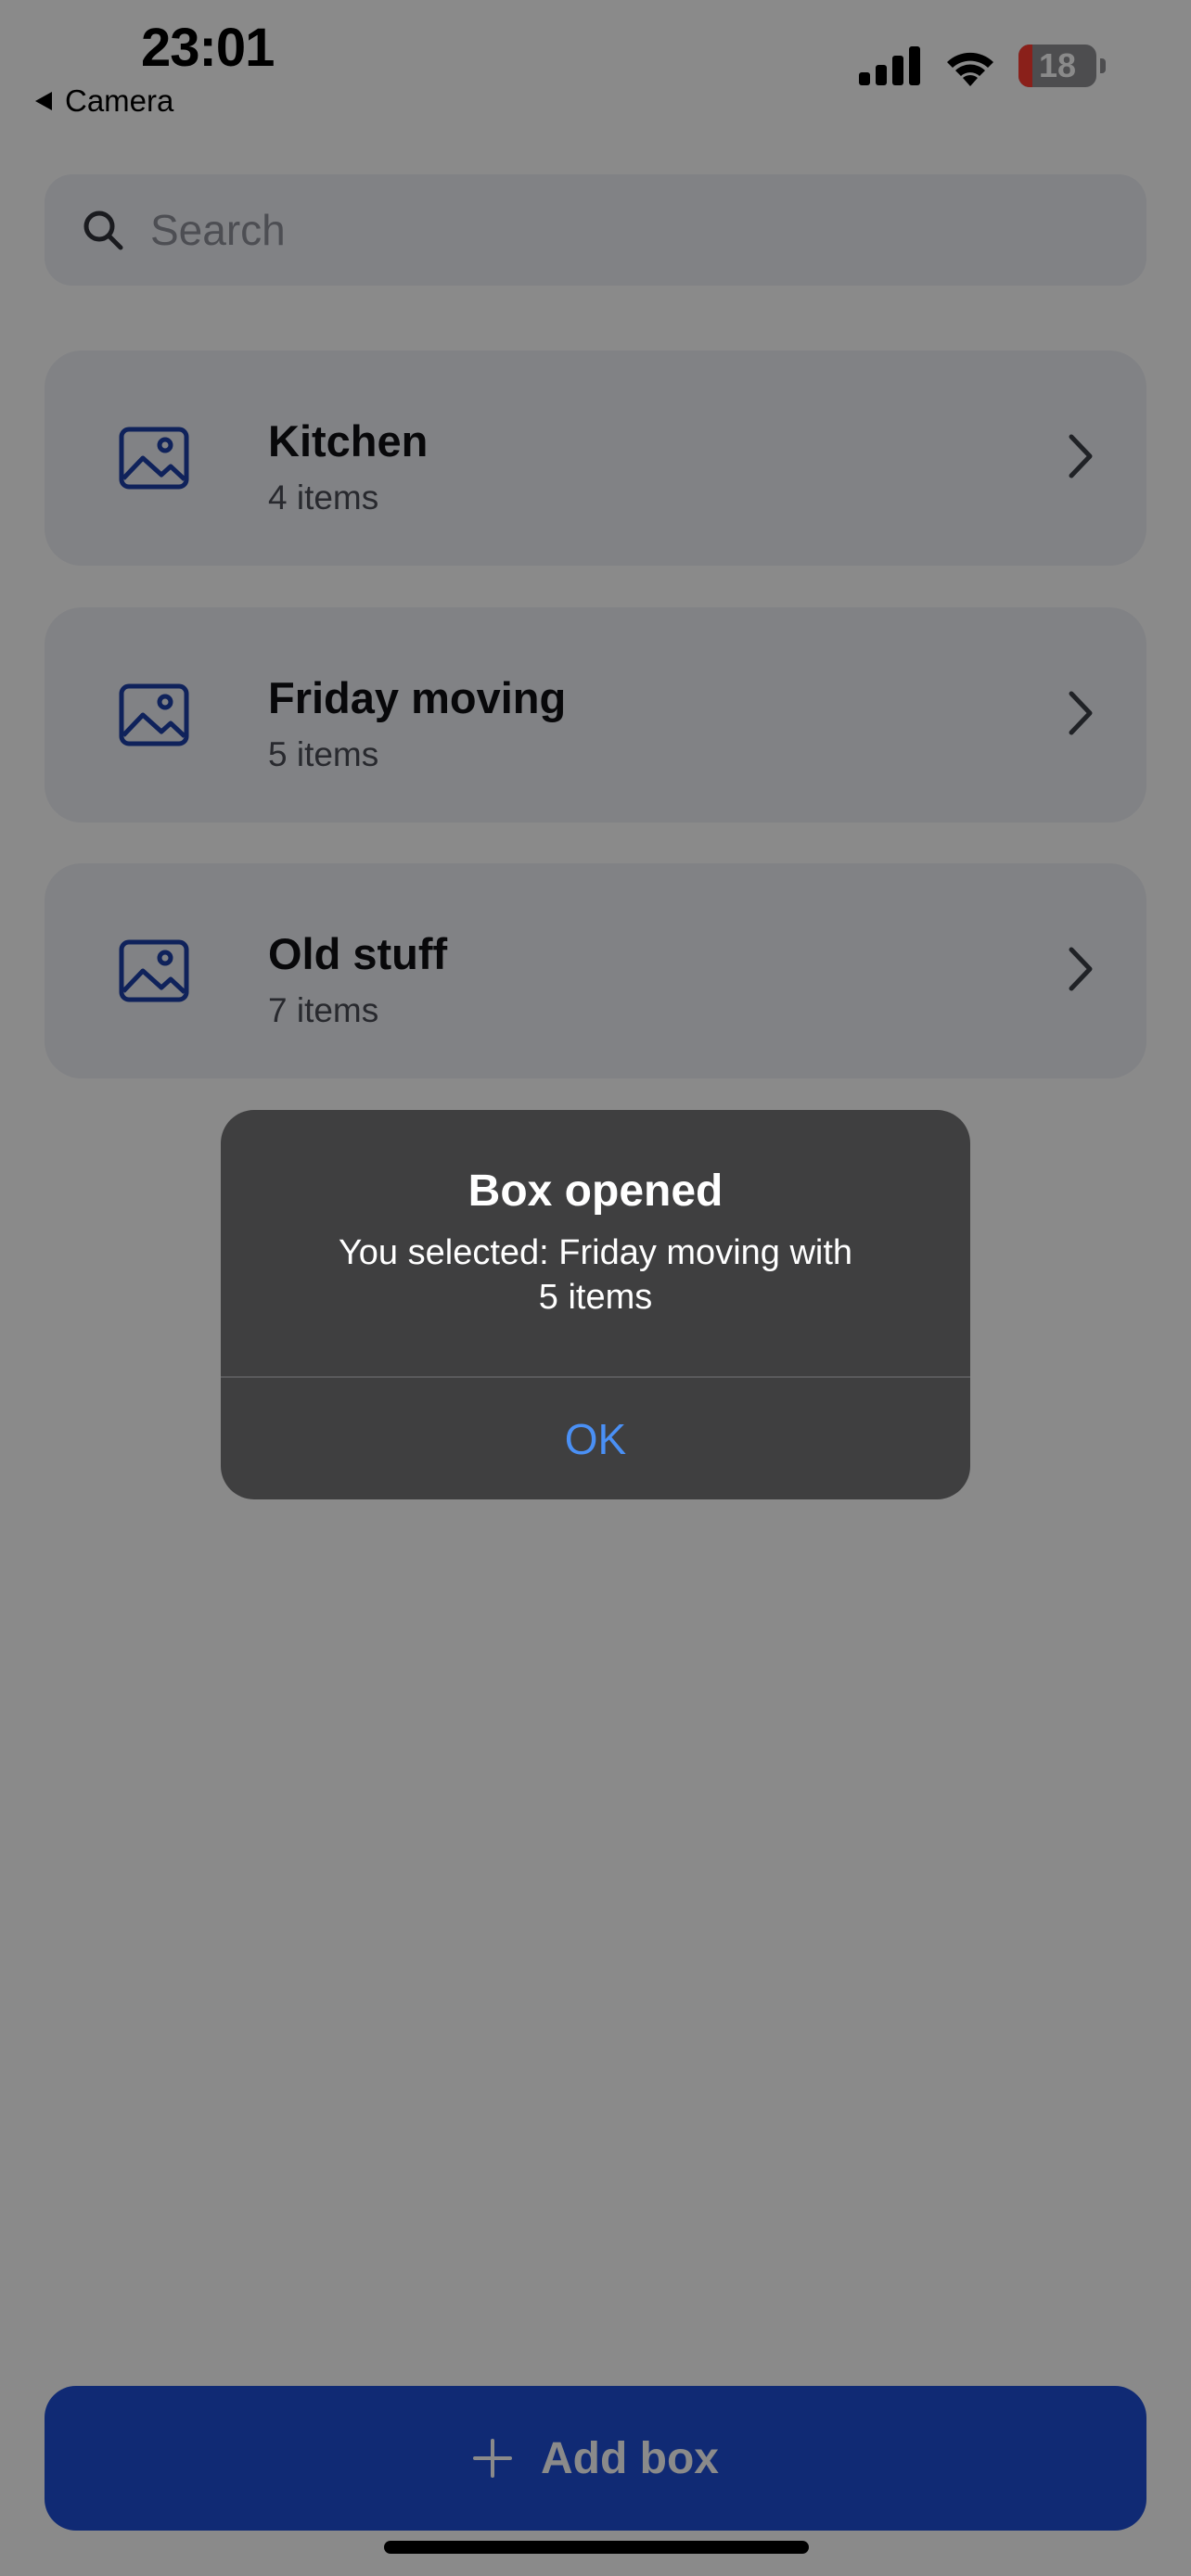 The width and height of the screenshot is (1191, 2576). What do you see at coordinates (595, 1191) in the screenshot?
I see `alert-title: Box opened` at bounding box center [595, 1191].